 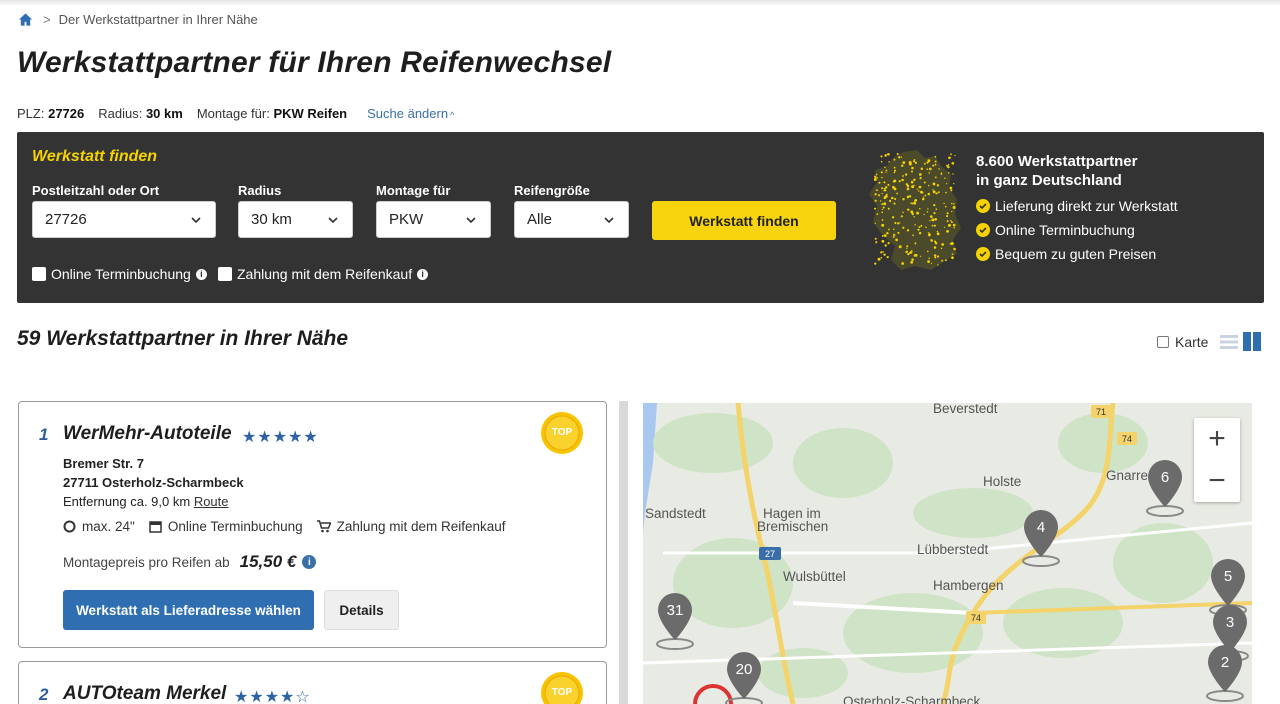 I want to click on online-booking-label: Online Terminbuchung, so click(x=121, y=274).